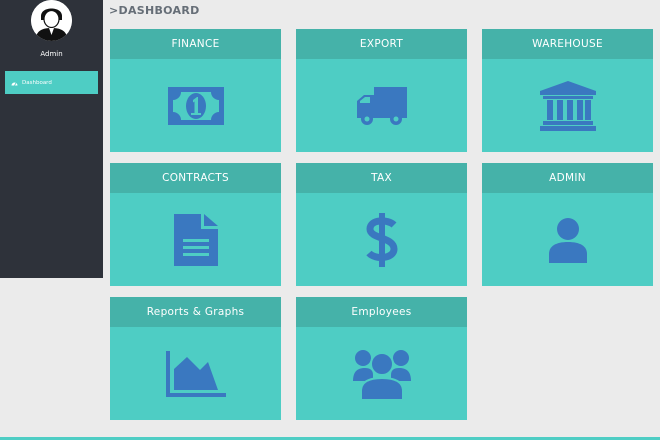 The width and height of the screenshot is (660, 440). Describe the element at coordinates (14, 83) in the screenshot. I see `dashboard-icon` at that location.